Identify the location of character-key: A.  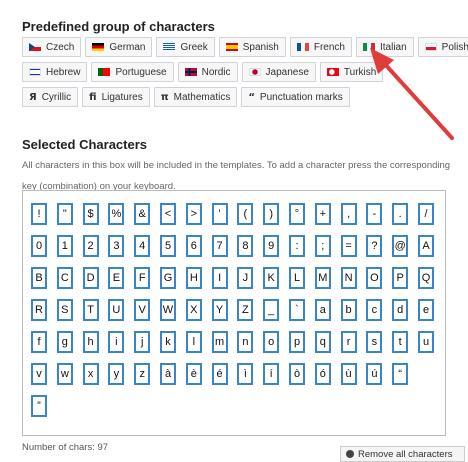
(426, 246).